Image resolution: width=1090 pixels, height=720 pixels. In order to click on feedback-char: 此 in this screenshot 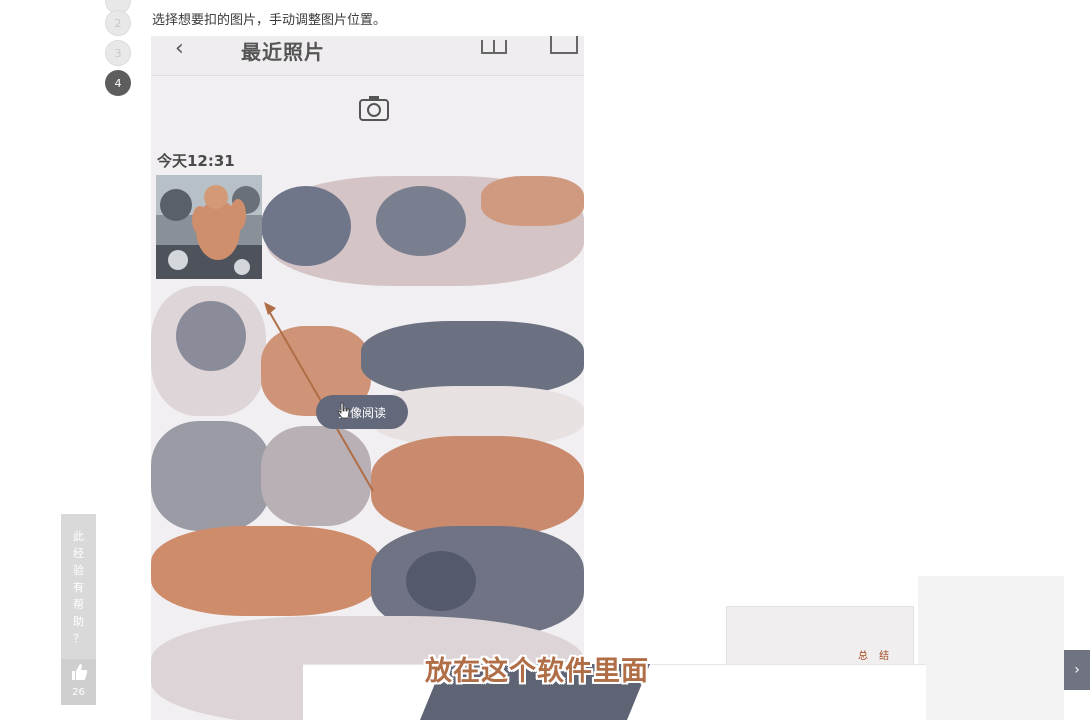, I will do `click(78, 536)`.